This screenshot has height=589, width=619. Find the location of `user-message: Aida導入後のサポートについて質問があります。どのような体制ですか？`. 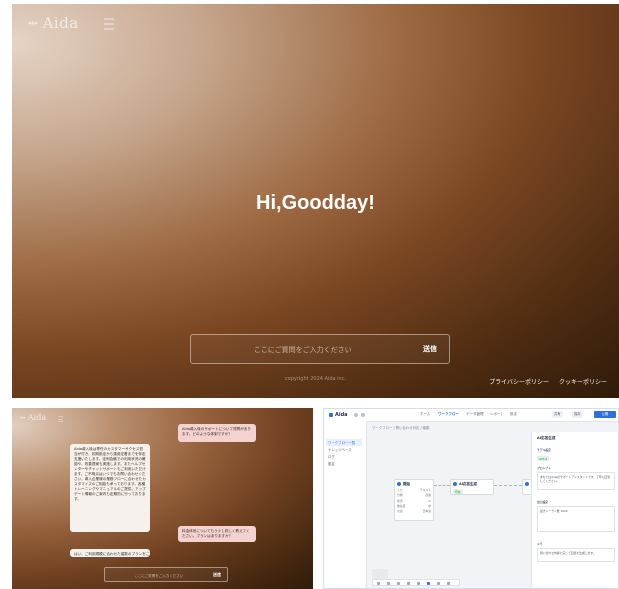

user-message: Aida導入後のサポートについて質問があります。どのような体制ですか？ is located at coordinates (217, 433).